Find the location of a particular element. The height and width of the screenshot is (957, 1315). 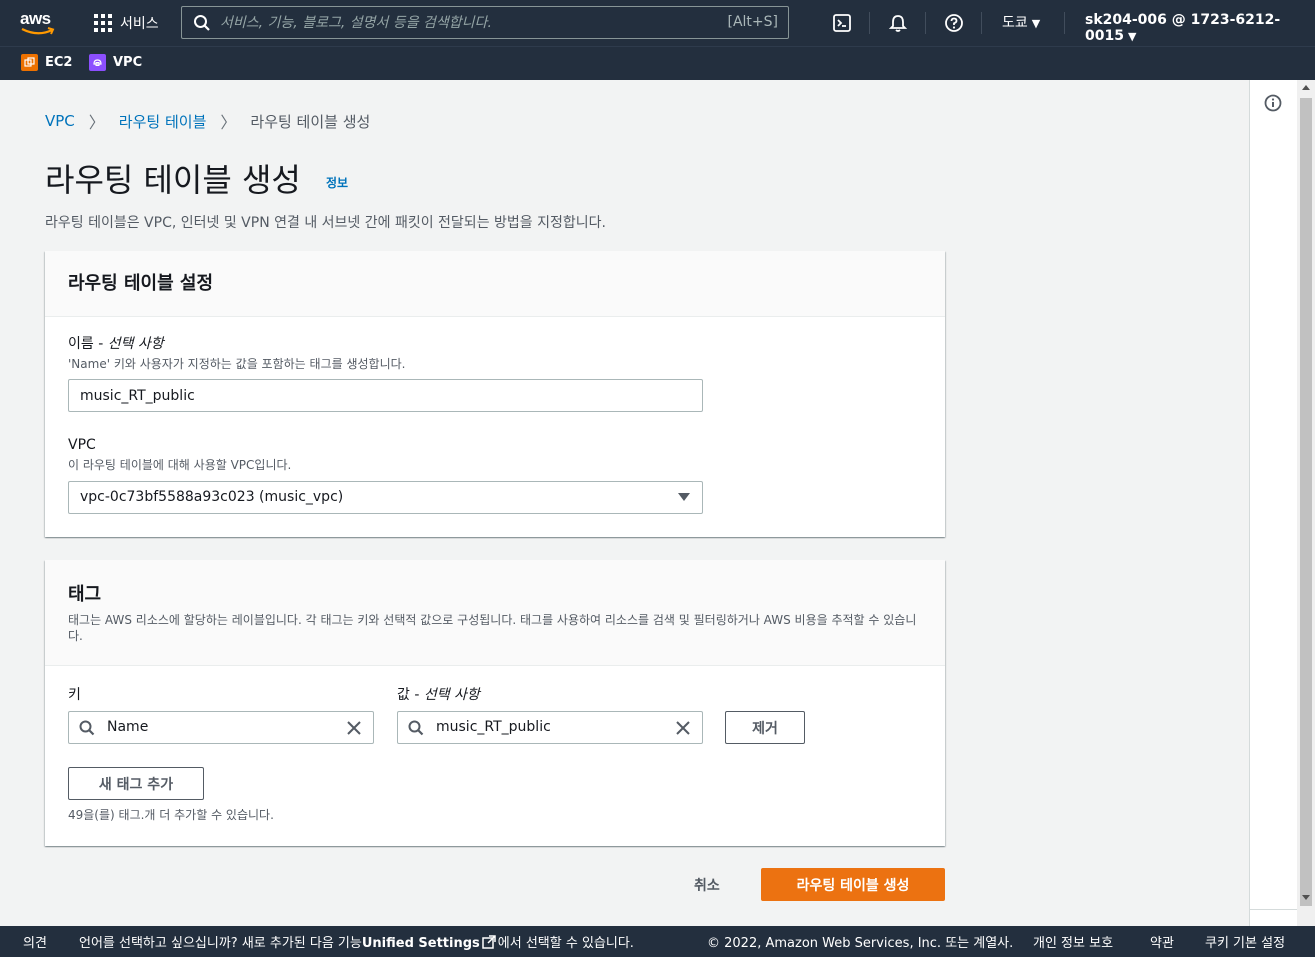

services-label: 서비스 is located at coordinates (139, 24).